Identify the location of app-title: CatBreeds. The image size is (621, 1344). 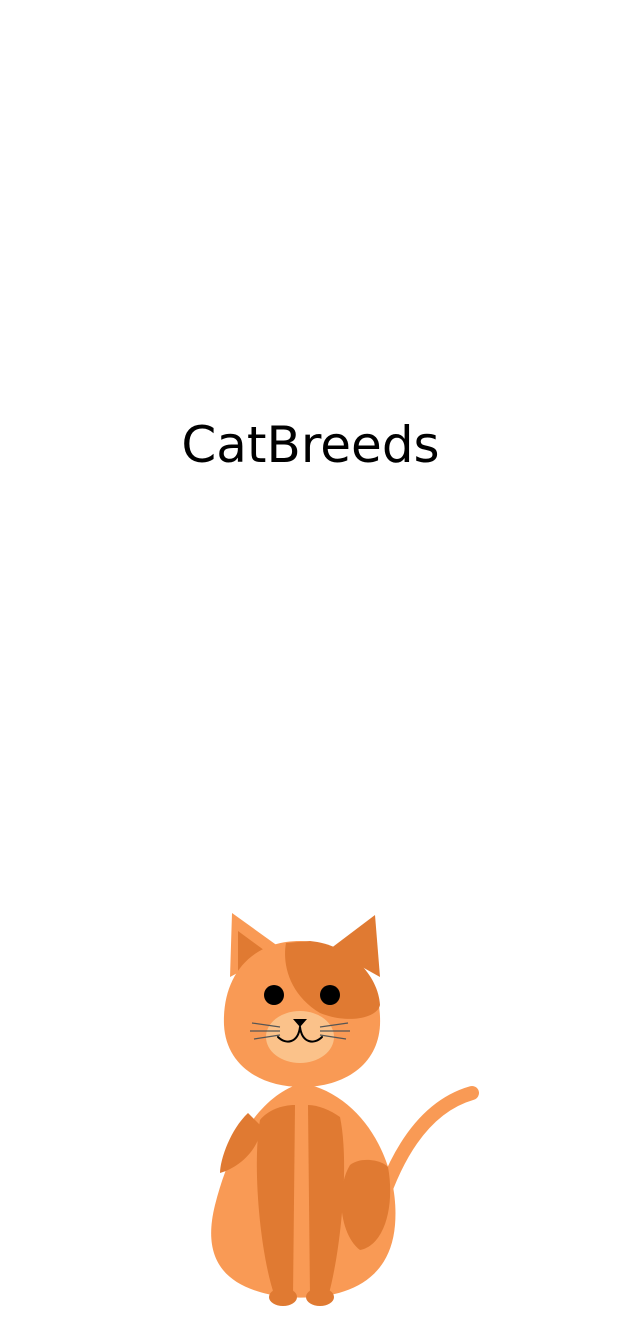
(310, 445).